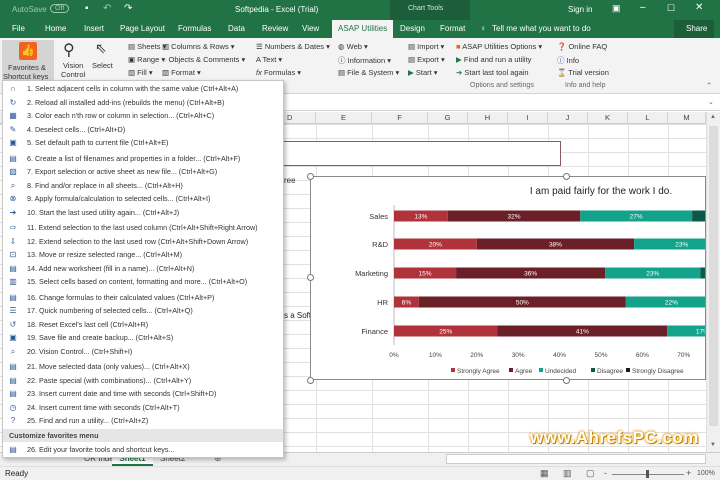 This screenshot has height=480, width=720. I want to click on zoom-out-icon: -, so click(605, 473).